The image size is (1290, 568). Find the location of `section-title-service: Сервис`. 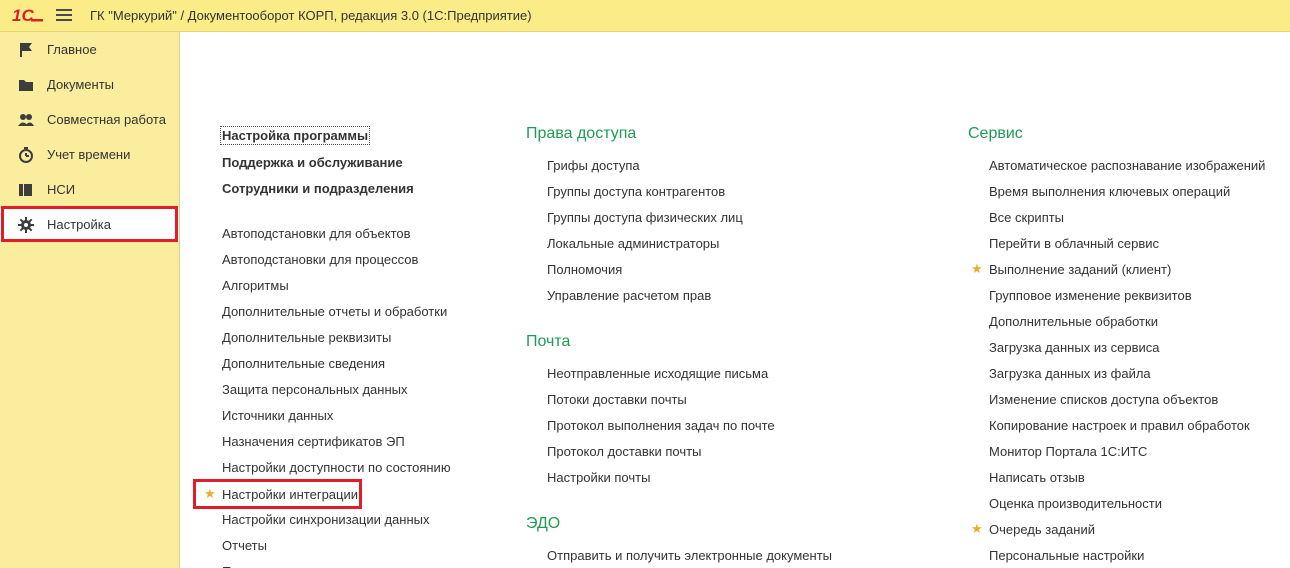

section-title-service: Сервис is located at coordinates (995, 133).